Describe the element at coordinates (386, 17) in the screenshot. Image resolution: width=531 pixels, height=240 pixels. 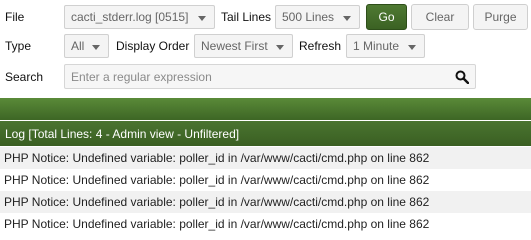
I see `go-button: Go` at that location.